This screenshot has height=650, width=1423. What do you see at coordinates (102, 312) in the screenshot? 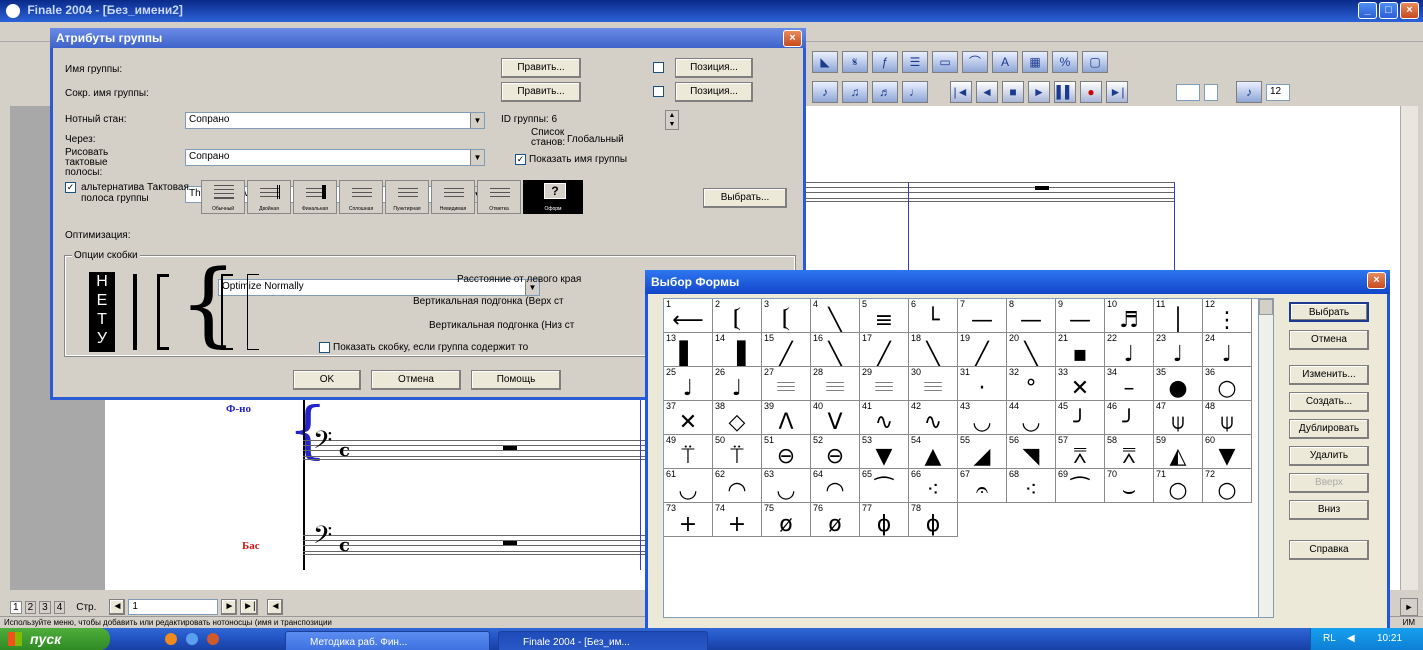
I see `bracket-none-option: Н Е Т У` at bounding box center [102, 312].